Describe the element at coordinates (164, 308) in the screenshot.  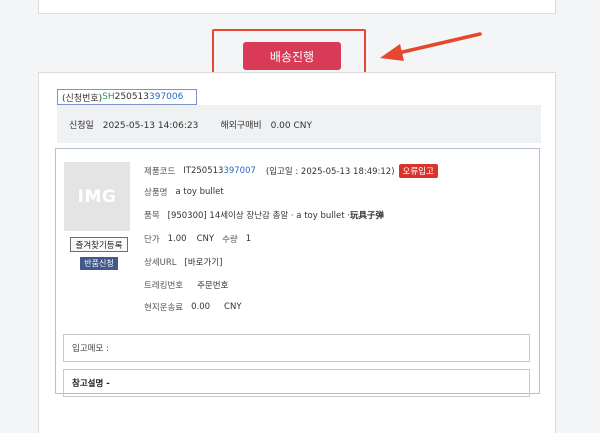
I see `shipping-fee-label: 현지운송료` at that location.